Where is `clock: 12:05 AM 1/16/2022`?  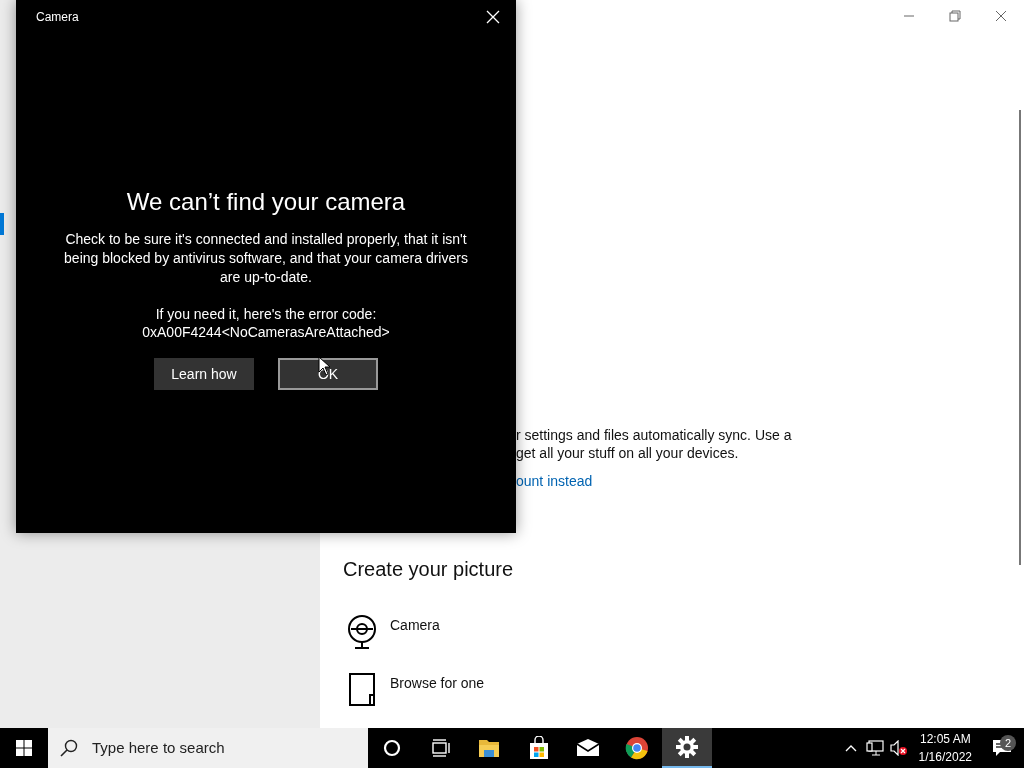
clock: 12:05 AM 1/16/2022 is located at coordinates (945, 748).